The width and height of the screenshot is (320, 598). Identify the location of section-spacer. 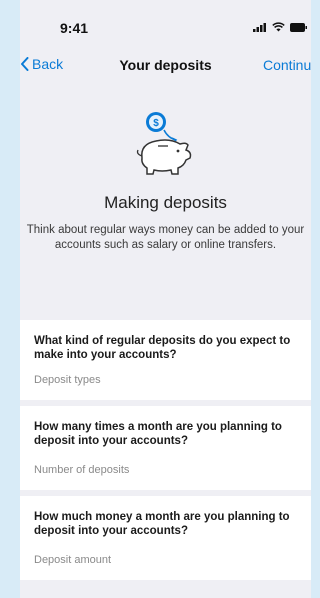
(165, 301).